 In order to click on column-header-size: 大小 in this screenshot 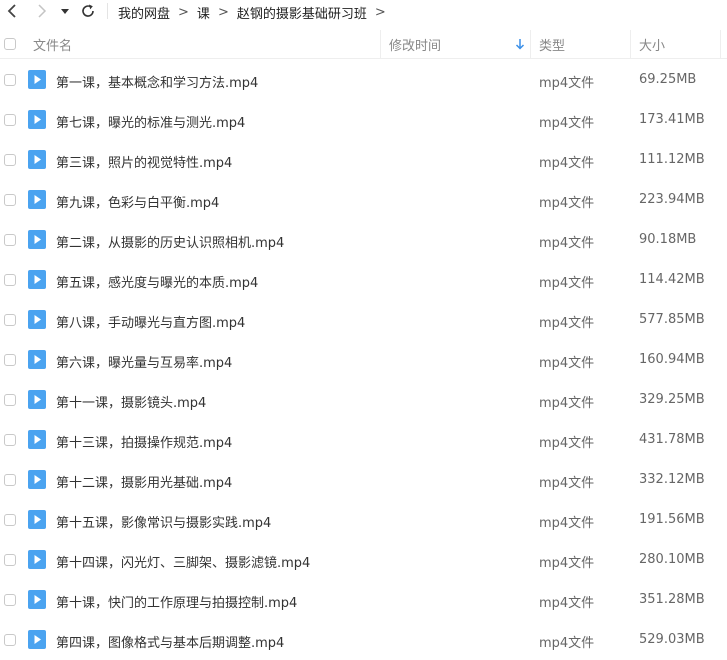, I will do `click(652, 44)`.